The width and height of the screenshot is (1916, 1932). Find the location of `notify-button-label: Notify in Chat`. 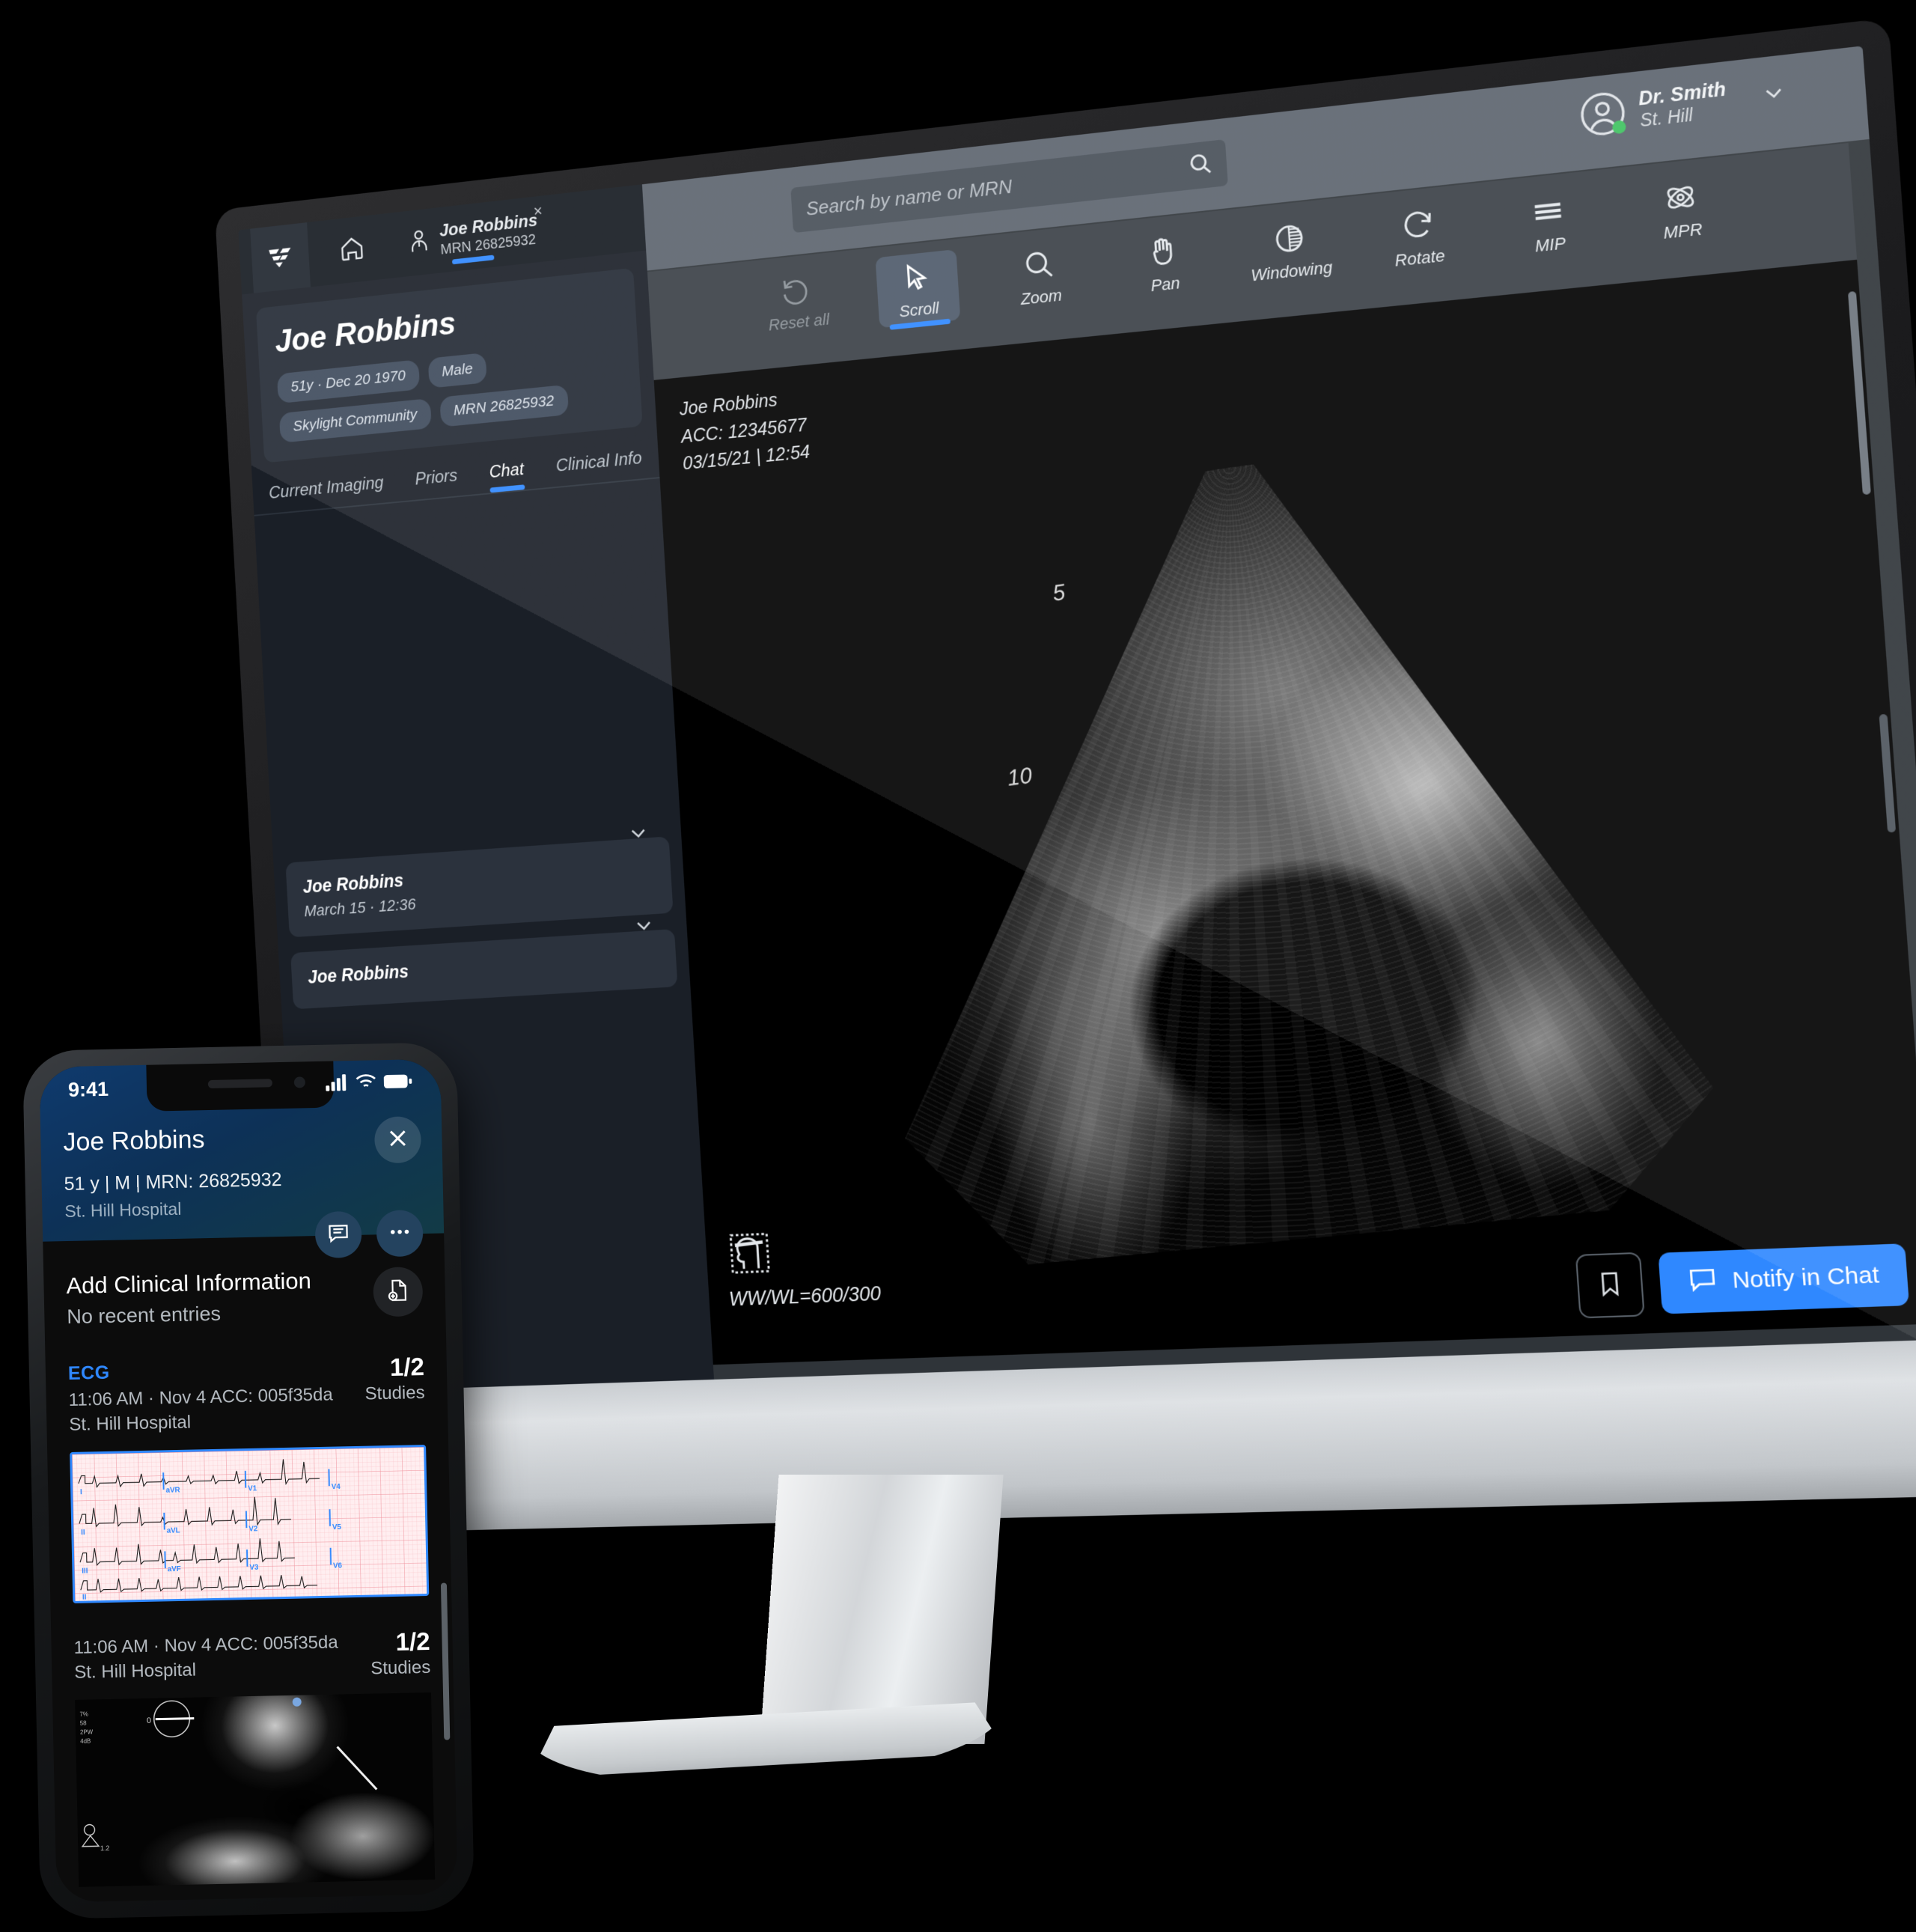

notify-button-label: Notify in Chat is located at coordinates (1805, 1277).